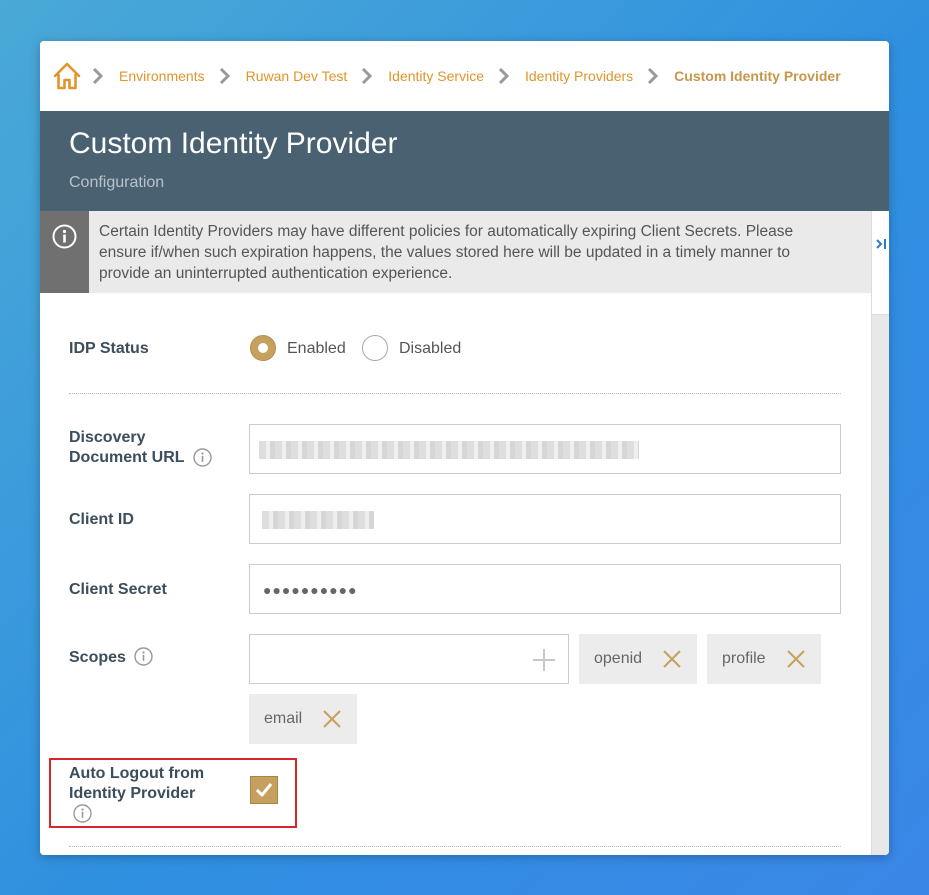 The height and width of the screenshot is (895, 929). I want to click on scope-chip-openid: openid, so click(638, 659).